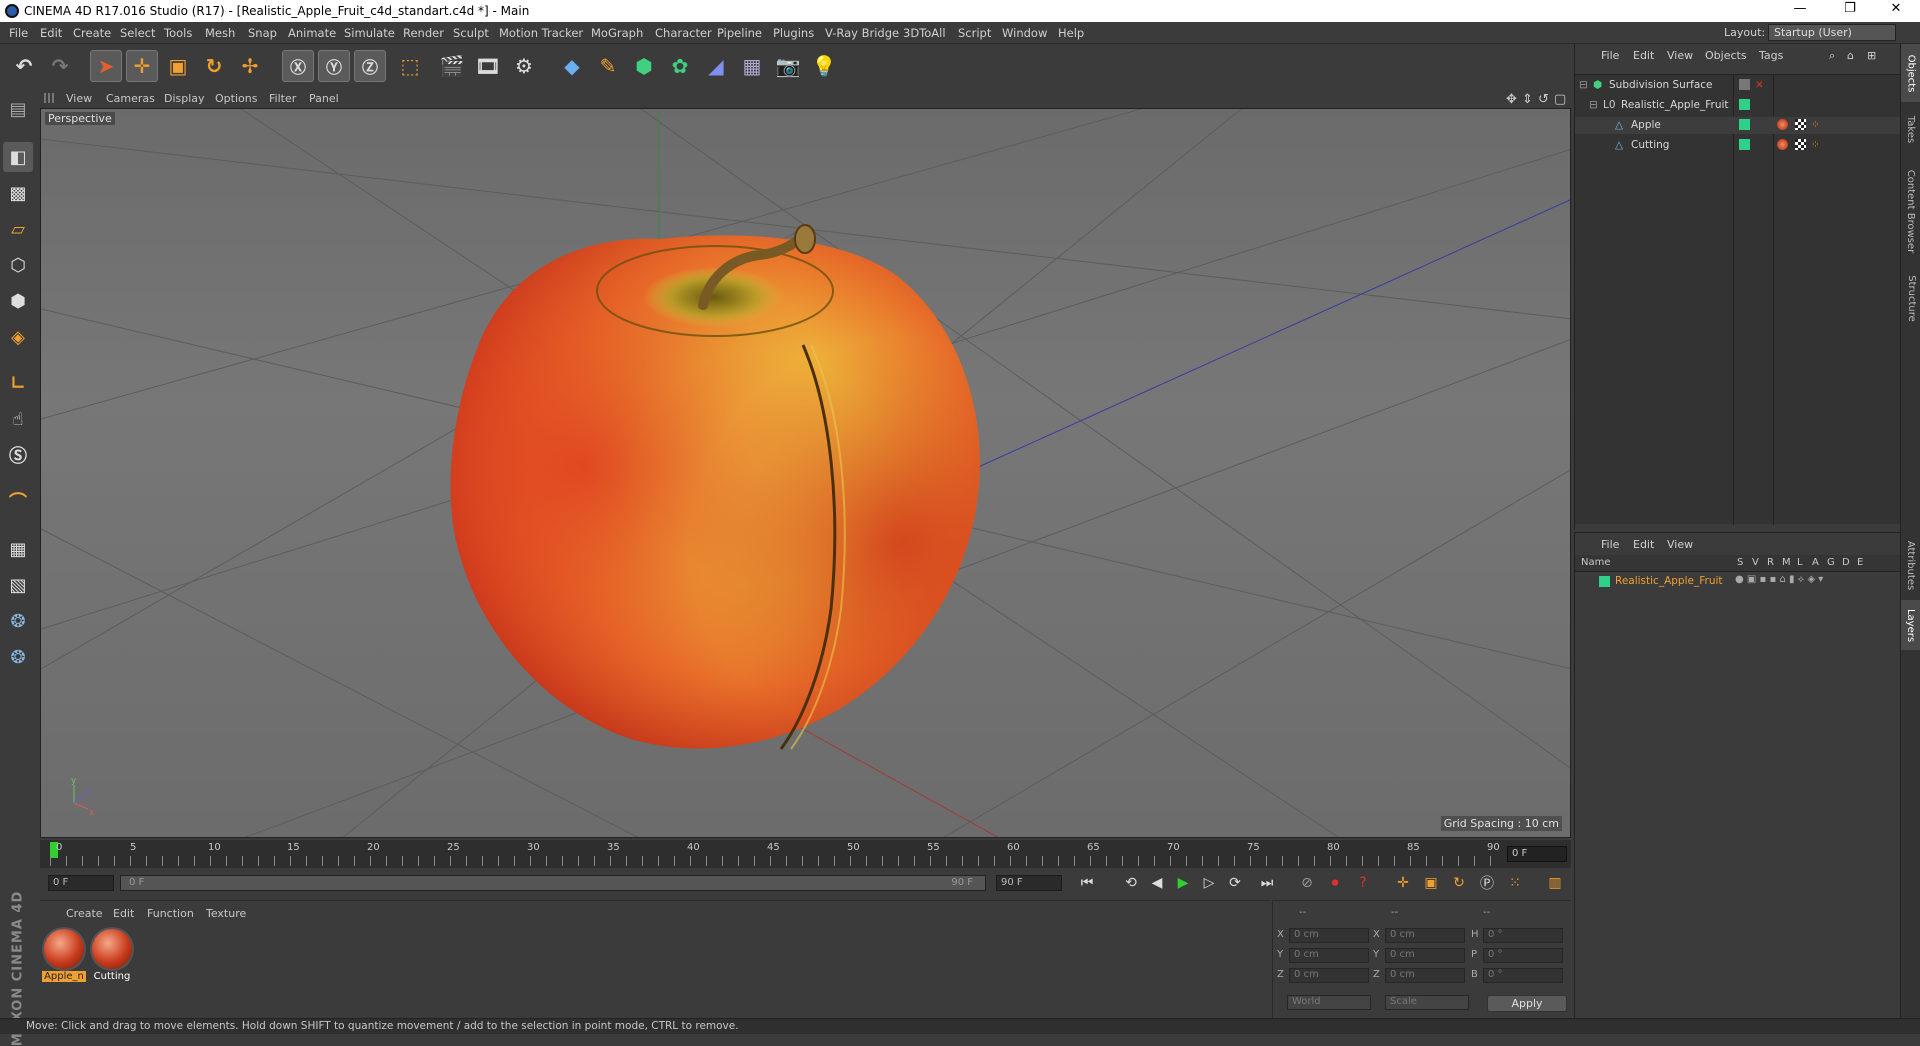  Describe the element at coordinates (1459, 883) in the screenshot. I see `key-rotation-icon: ↻` at that location.